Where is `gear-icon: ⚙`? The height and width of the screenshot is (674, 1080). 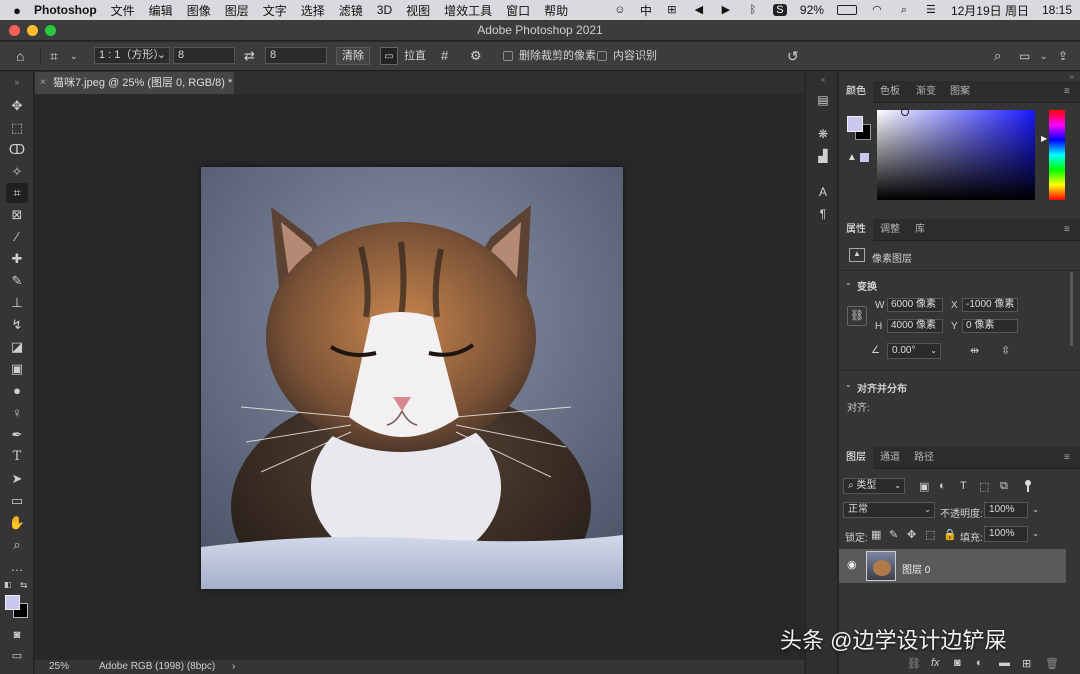 gear-icon: ⚙ is located at coordinates (476, 56).